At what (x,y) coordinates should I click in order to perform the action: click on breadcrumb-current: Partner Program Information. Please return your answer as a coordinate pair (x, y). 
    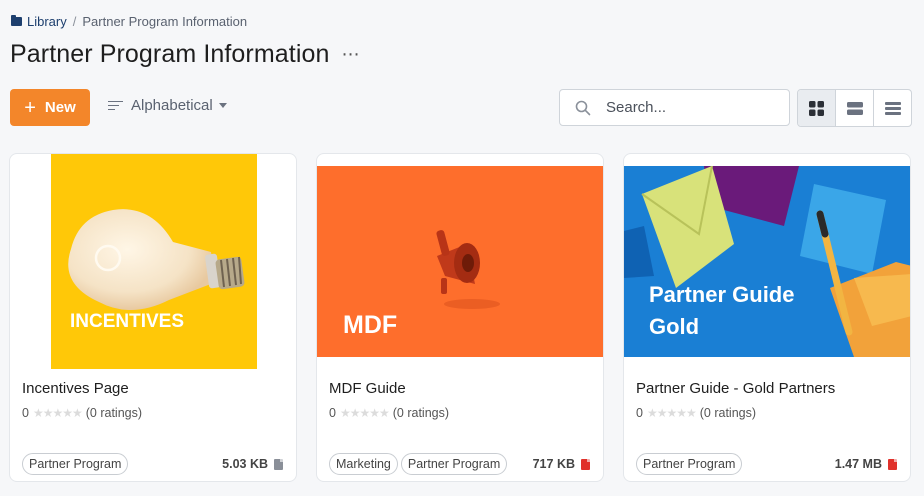
    Looking at the image, I should click on (165, 21).